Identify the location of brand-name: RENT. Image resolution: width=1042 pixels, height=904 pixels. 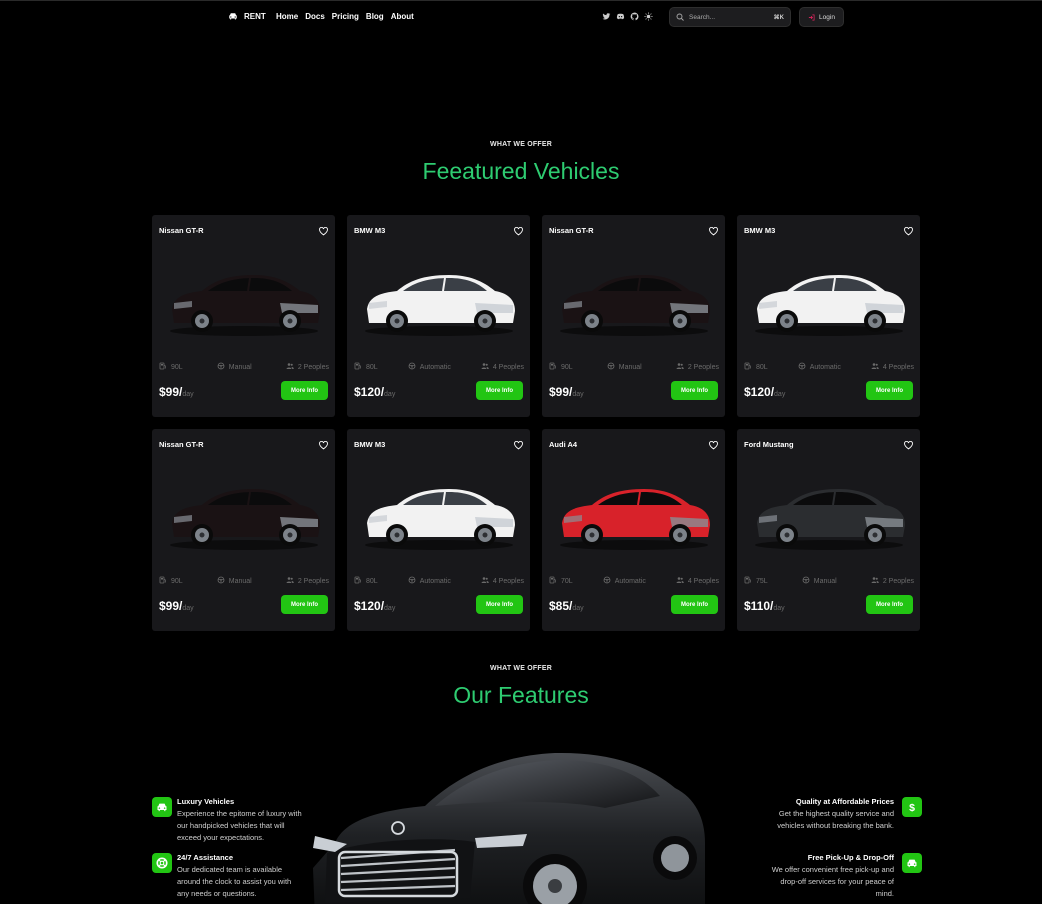
(255, 16).